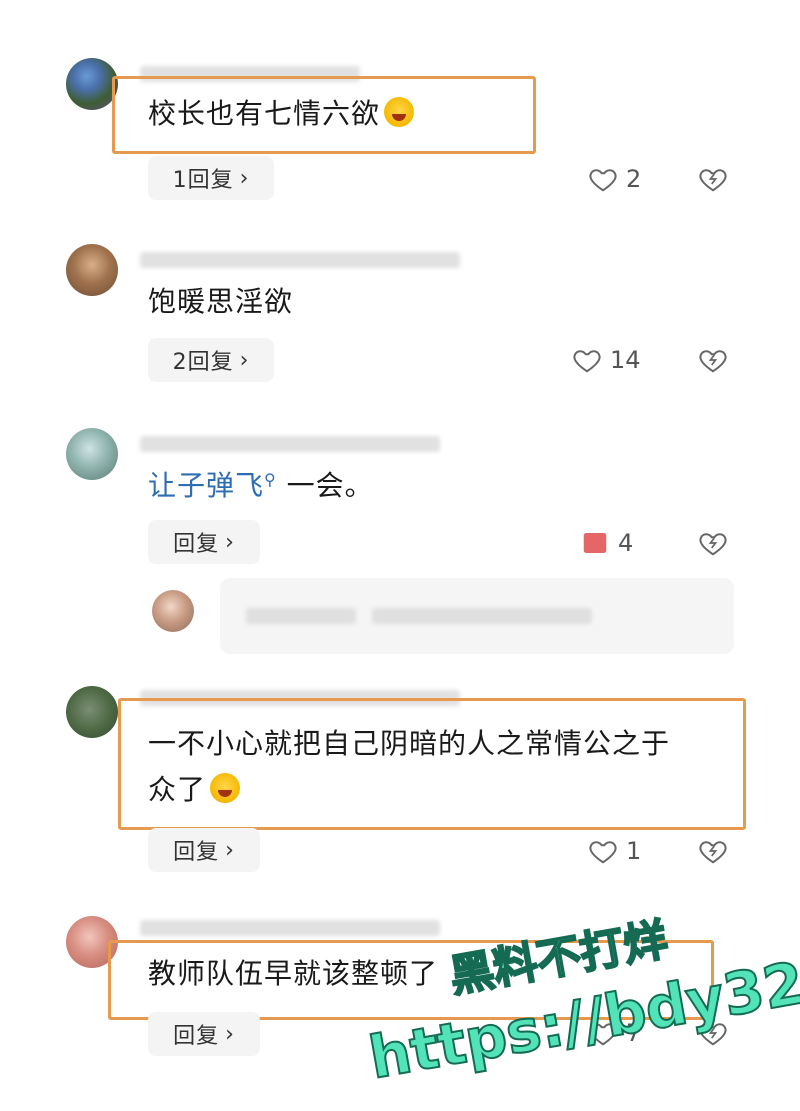  What do you see at coordinates (409, 743) in the screenshot?
I see `comment-text-line1: 一不小心就把自己阴暗的人之常情公之于` at bounding box center [409, 743].